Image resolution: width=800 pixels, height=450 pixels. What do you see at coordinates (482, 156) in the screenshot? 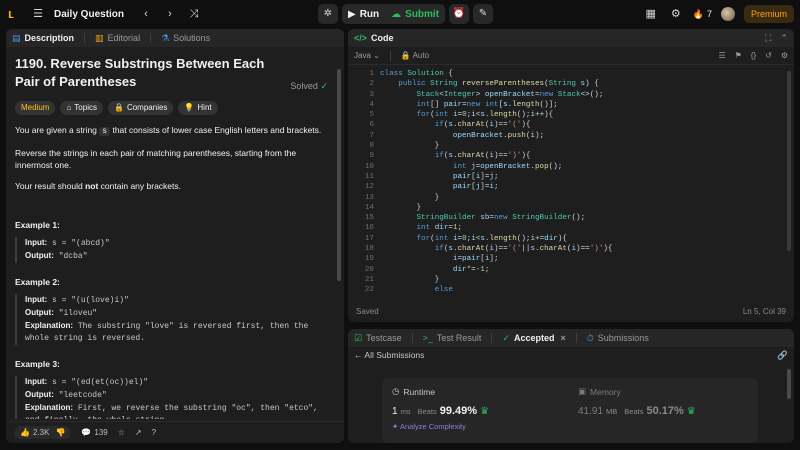
I see `code-line: if(s.charAt(i)==')'){` at bounding box center [482, 156].